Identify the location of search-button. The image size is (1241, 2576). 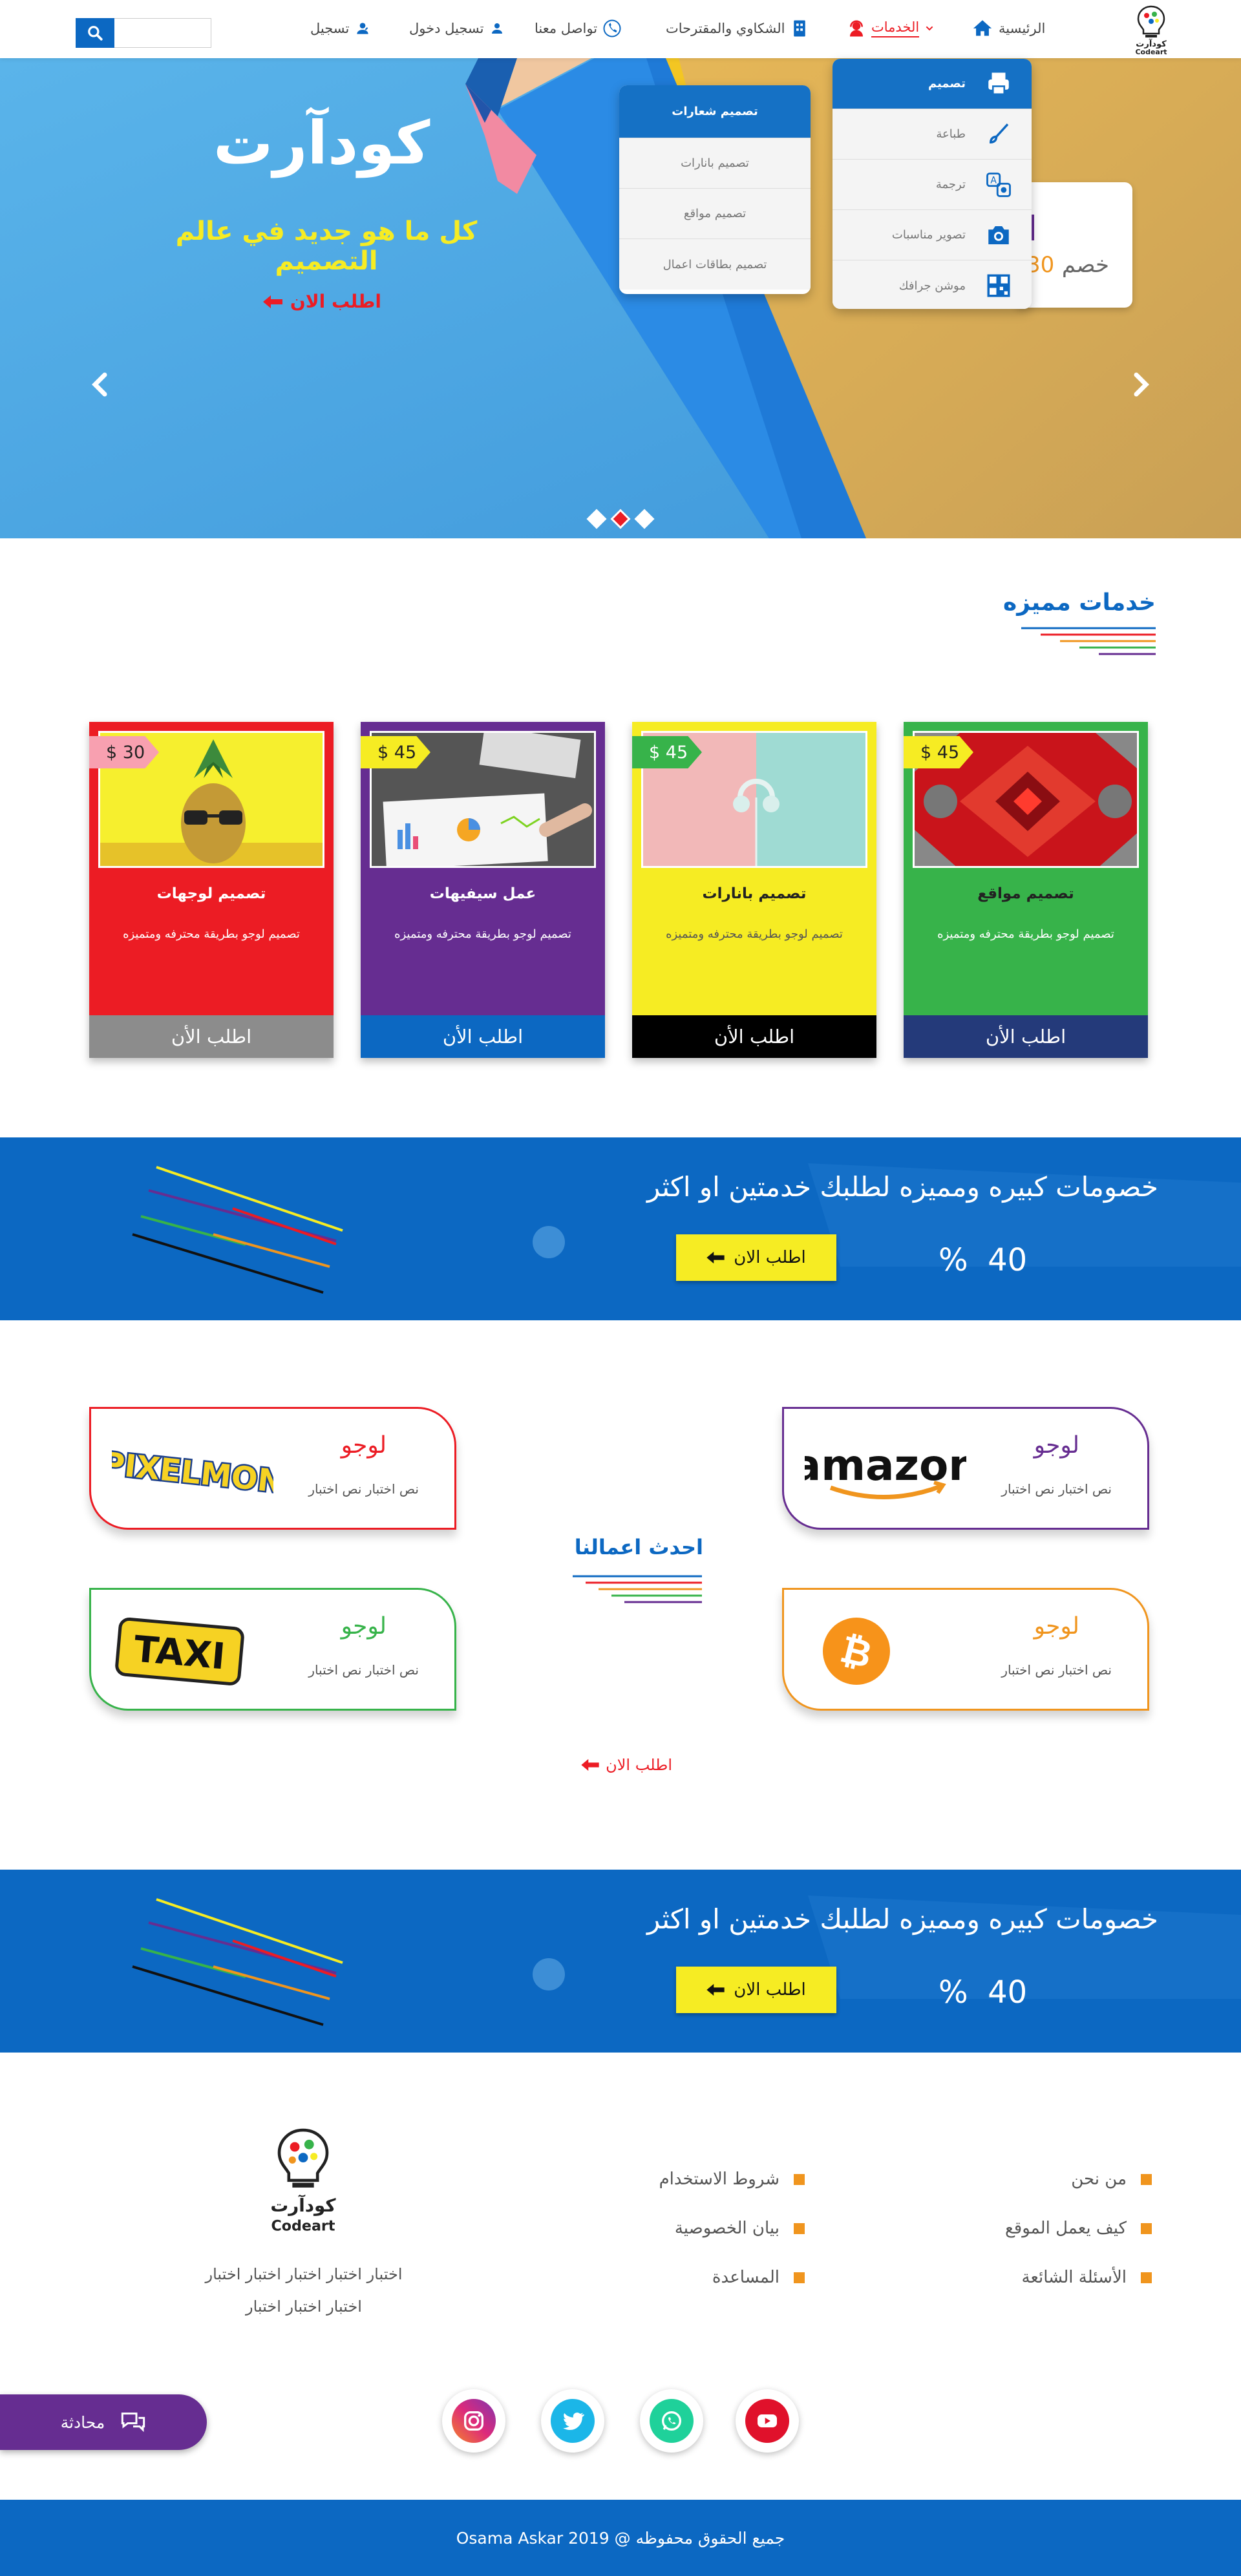
(95, 33).